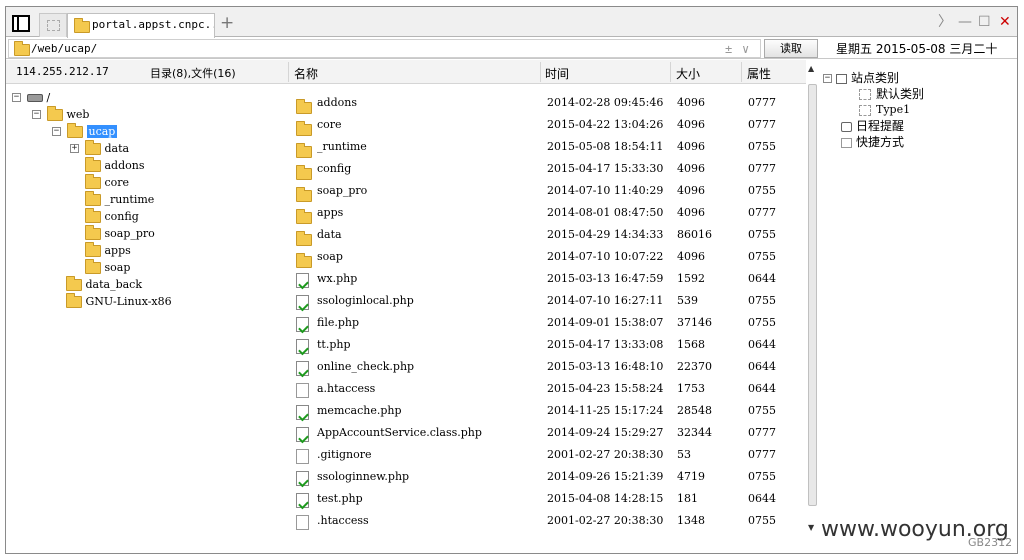 The height and width of the screenshot is (560, 1024). I want to click on table-row: core 2015-04-22 13:04:26 4096 0777, so click(547, 125).